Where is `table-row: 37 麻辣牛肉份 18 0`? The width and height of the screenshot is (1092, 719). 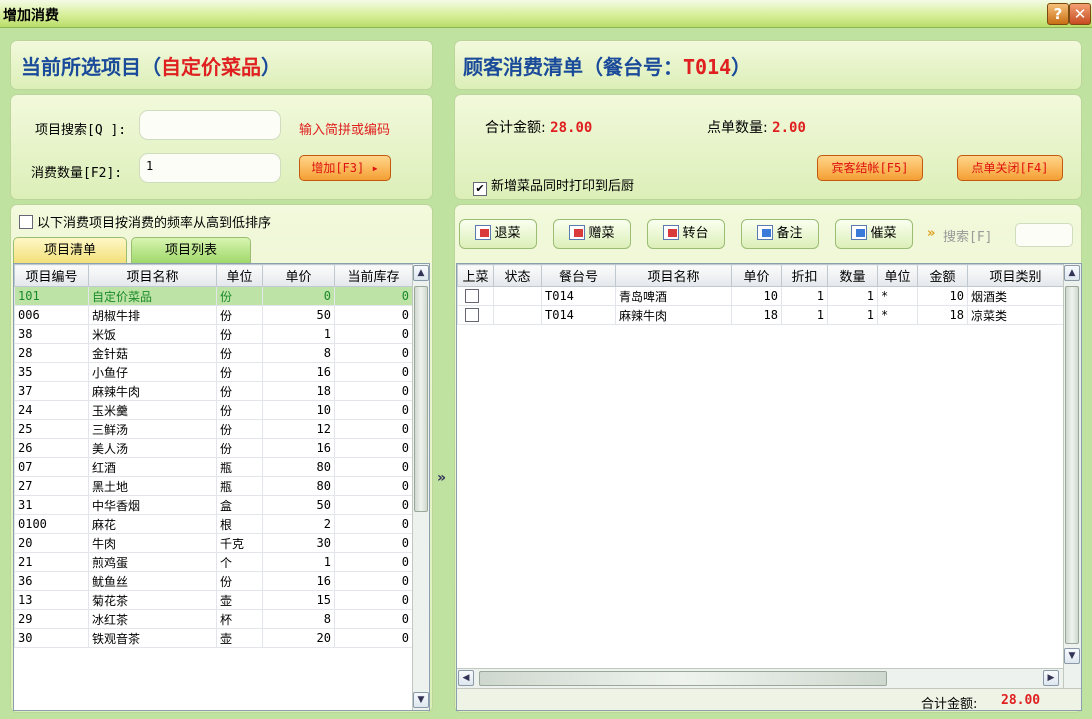 table-row: 37 麻辣牛肉份 18 0 is located at coordinates (213, 391).